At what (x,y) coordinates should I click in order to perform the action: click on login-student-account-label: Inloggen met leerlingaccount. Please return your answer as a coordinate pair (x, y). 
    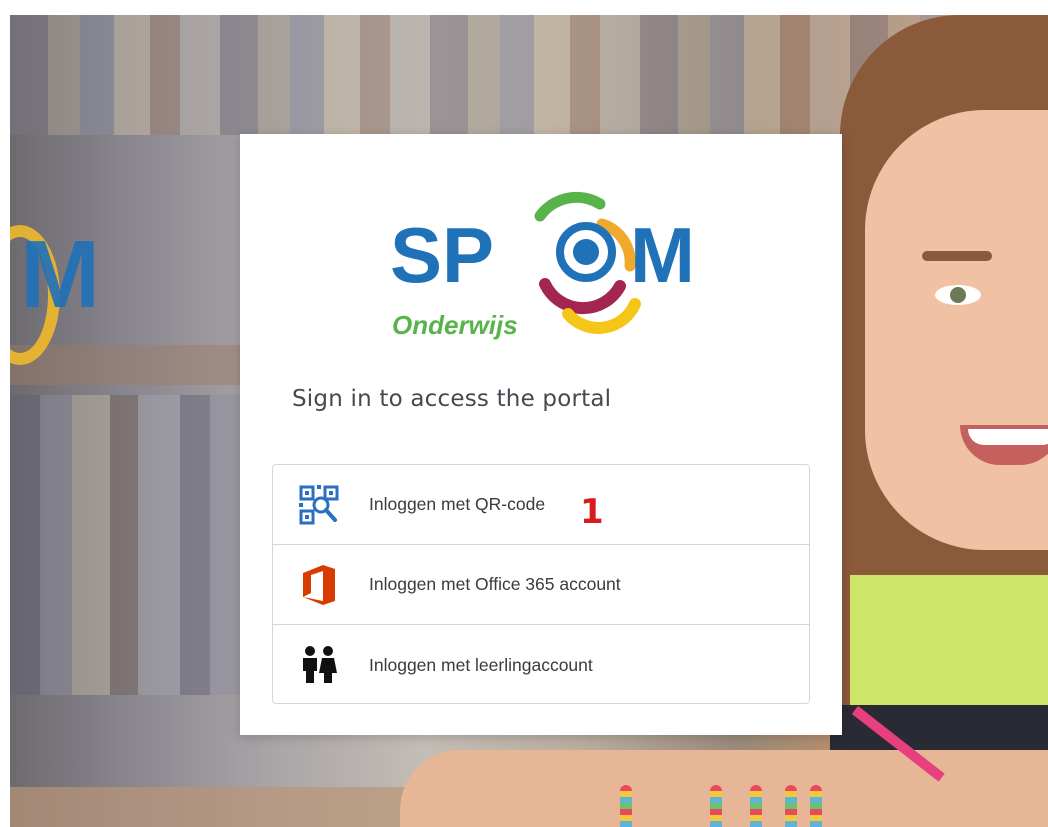
    Looking at the image, I should click on (481, 664).